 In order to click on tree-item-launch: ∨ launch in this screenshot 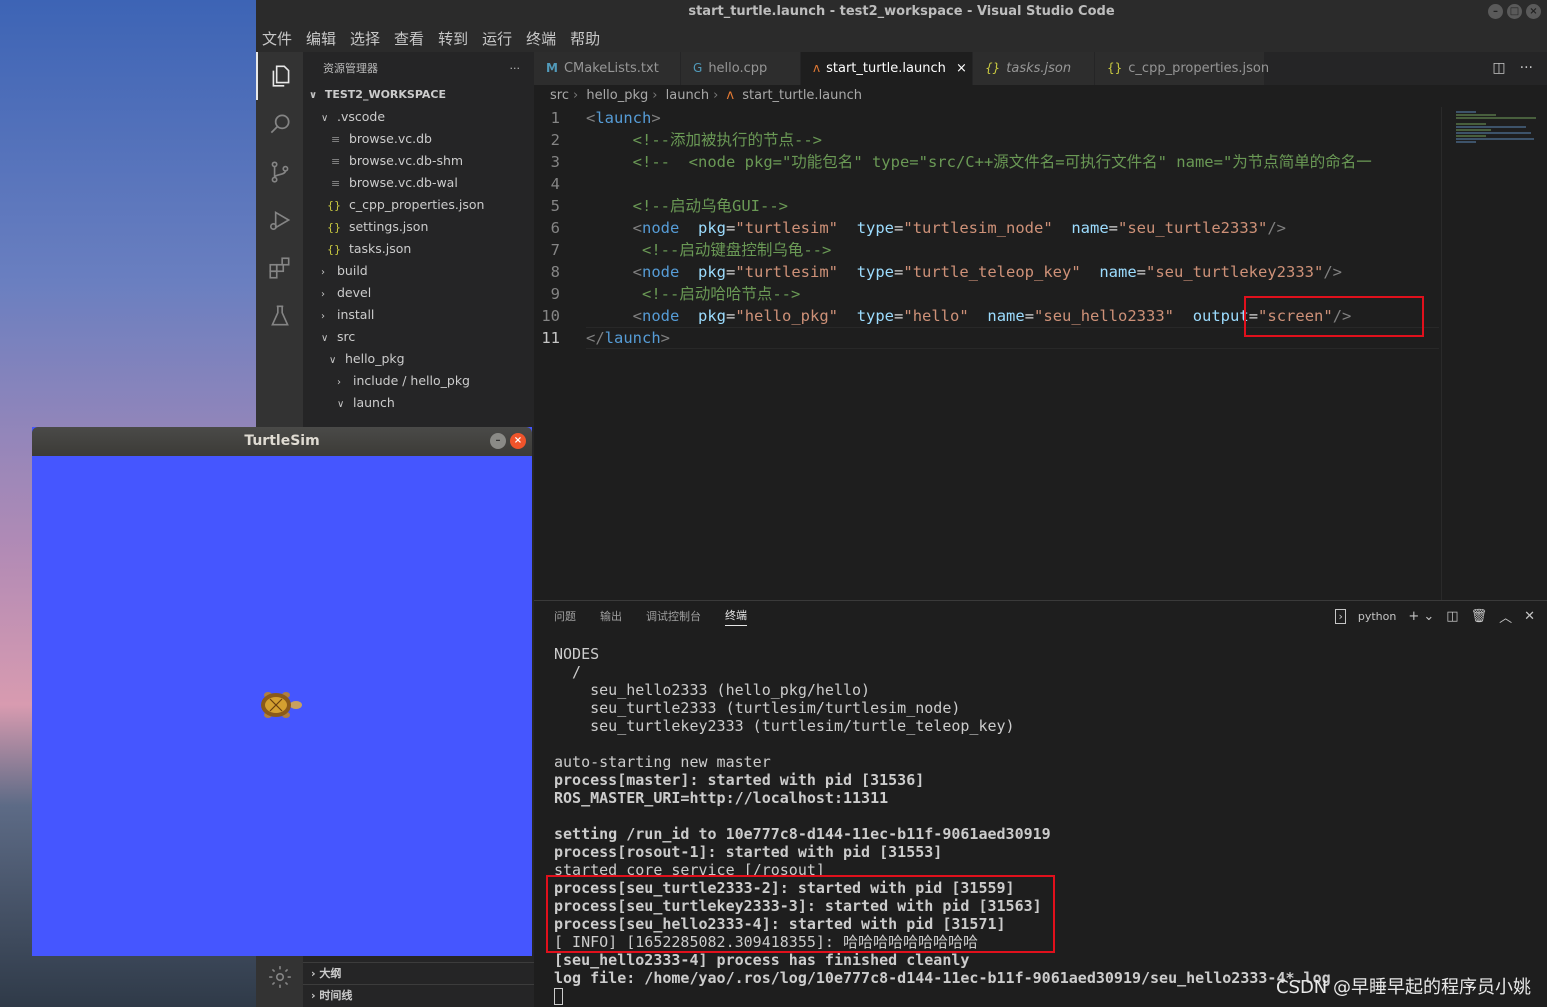, I will do `click(418, 403)`.